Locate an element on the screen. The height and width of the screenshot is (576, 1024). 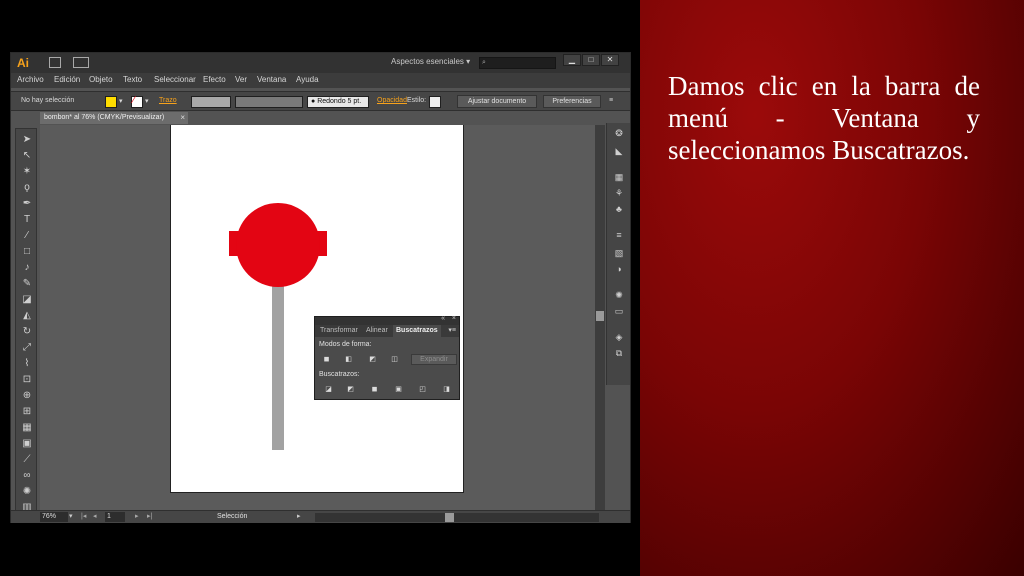
minus-back-icon: ◨ is located at coordinates (446, 389).